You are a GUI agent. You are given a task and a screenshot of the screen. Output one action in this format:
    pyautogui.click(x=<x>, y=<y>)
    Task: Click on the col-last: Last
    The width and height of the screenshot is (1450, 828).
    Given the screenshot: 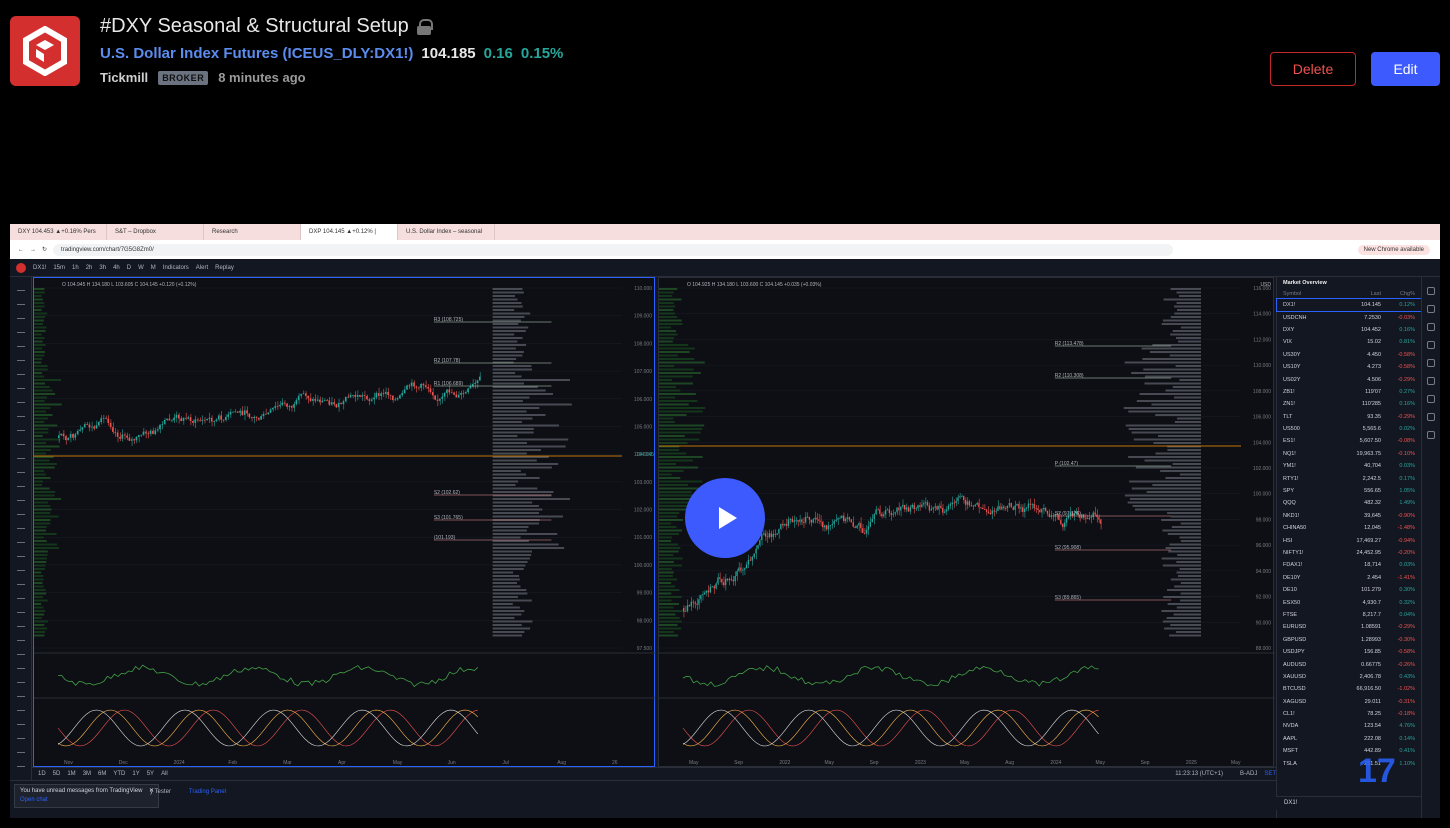 What is the action you would take?
    pyautogui.click(x=1361, y=294)
    